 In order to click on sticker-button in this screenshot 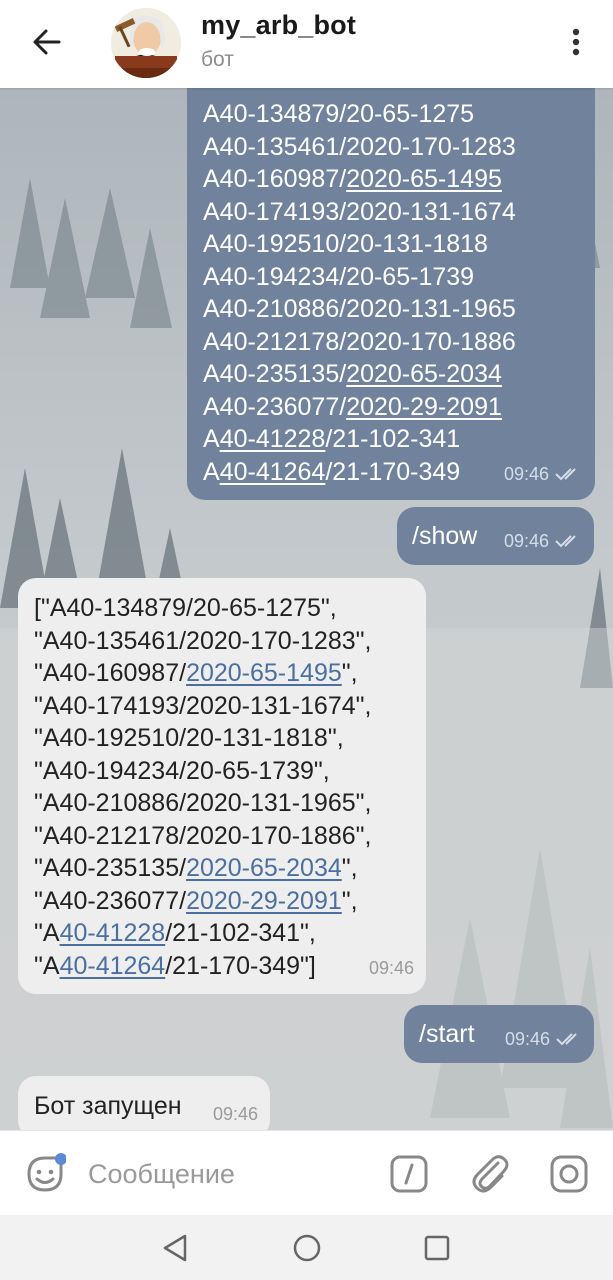, I will do `click(45, 1174)`.